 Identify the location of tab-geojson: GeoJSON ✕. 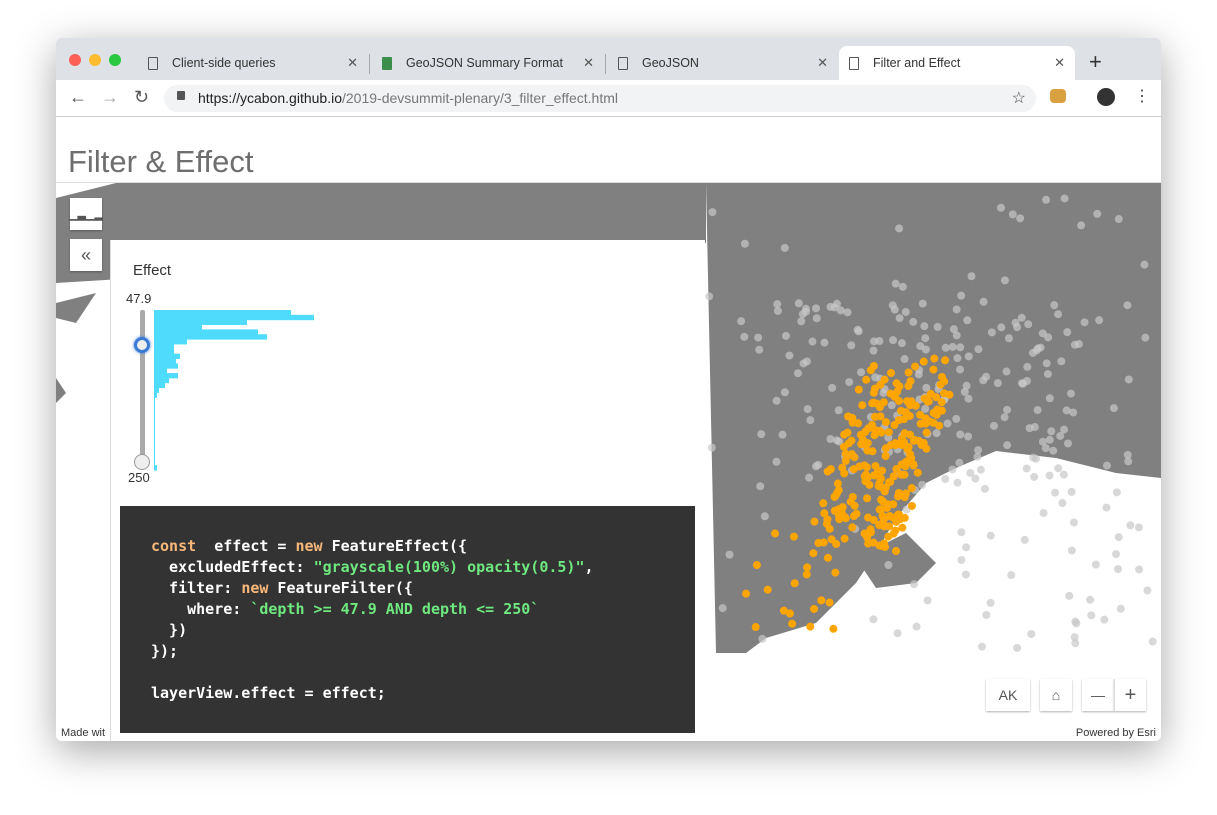
(723, 63).